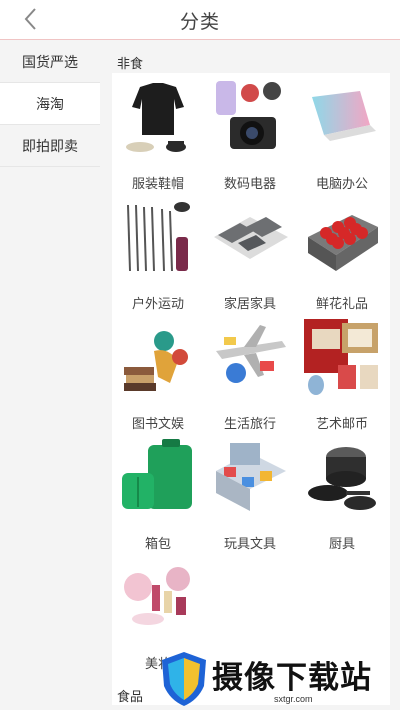 The height and width of the screenshot is (710, 400). Describe the element at coordinates (249, 303) in the screenshot. I see `category-label: 家居家具` at that location.